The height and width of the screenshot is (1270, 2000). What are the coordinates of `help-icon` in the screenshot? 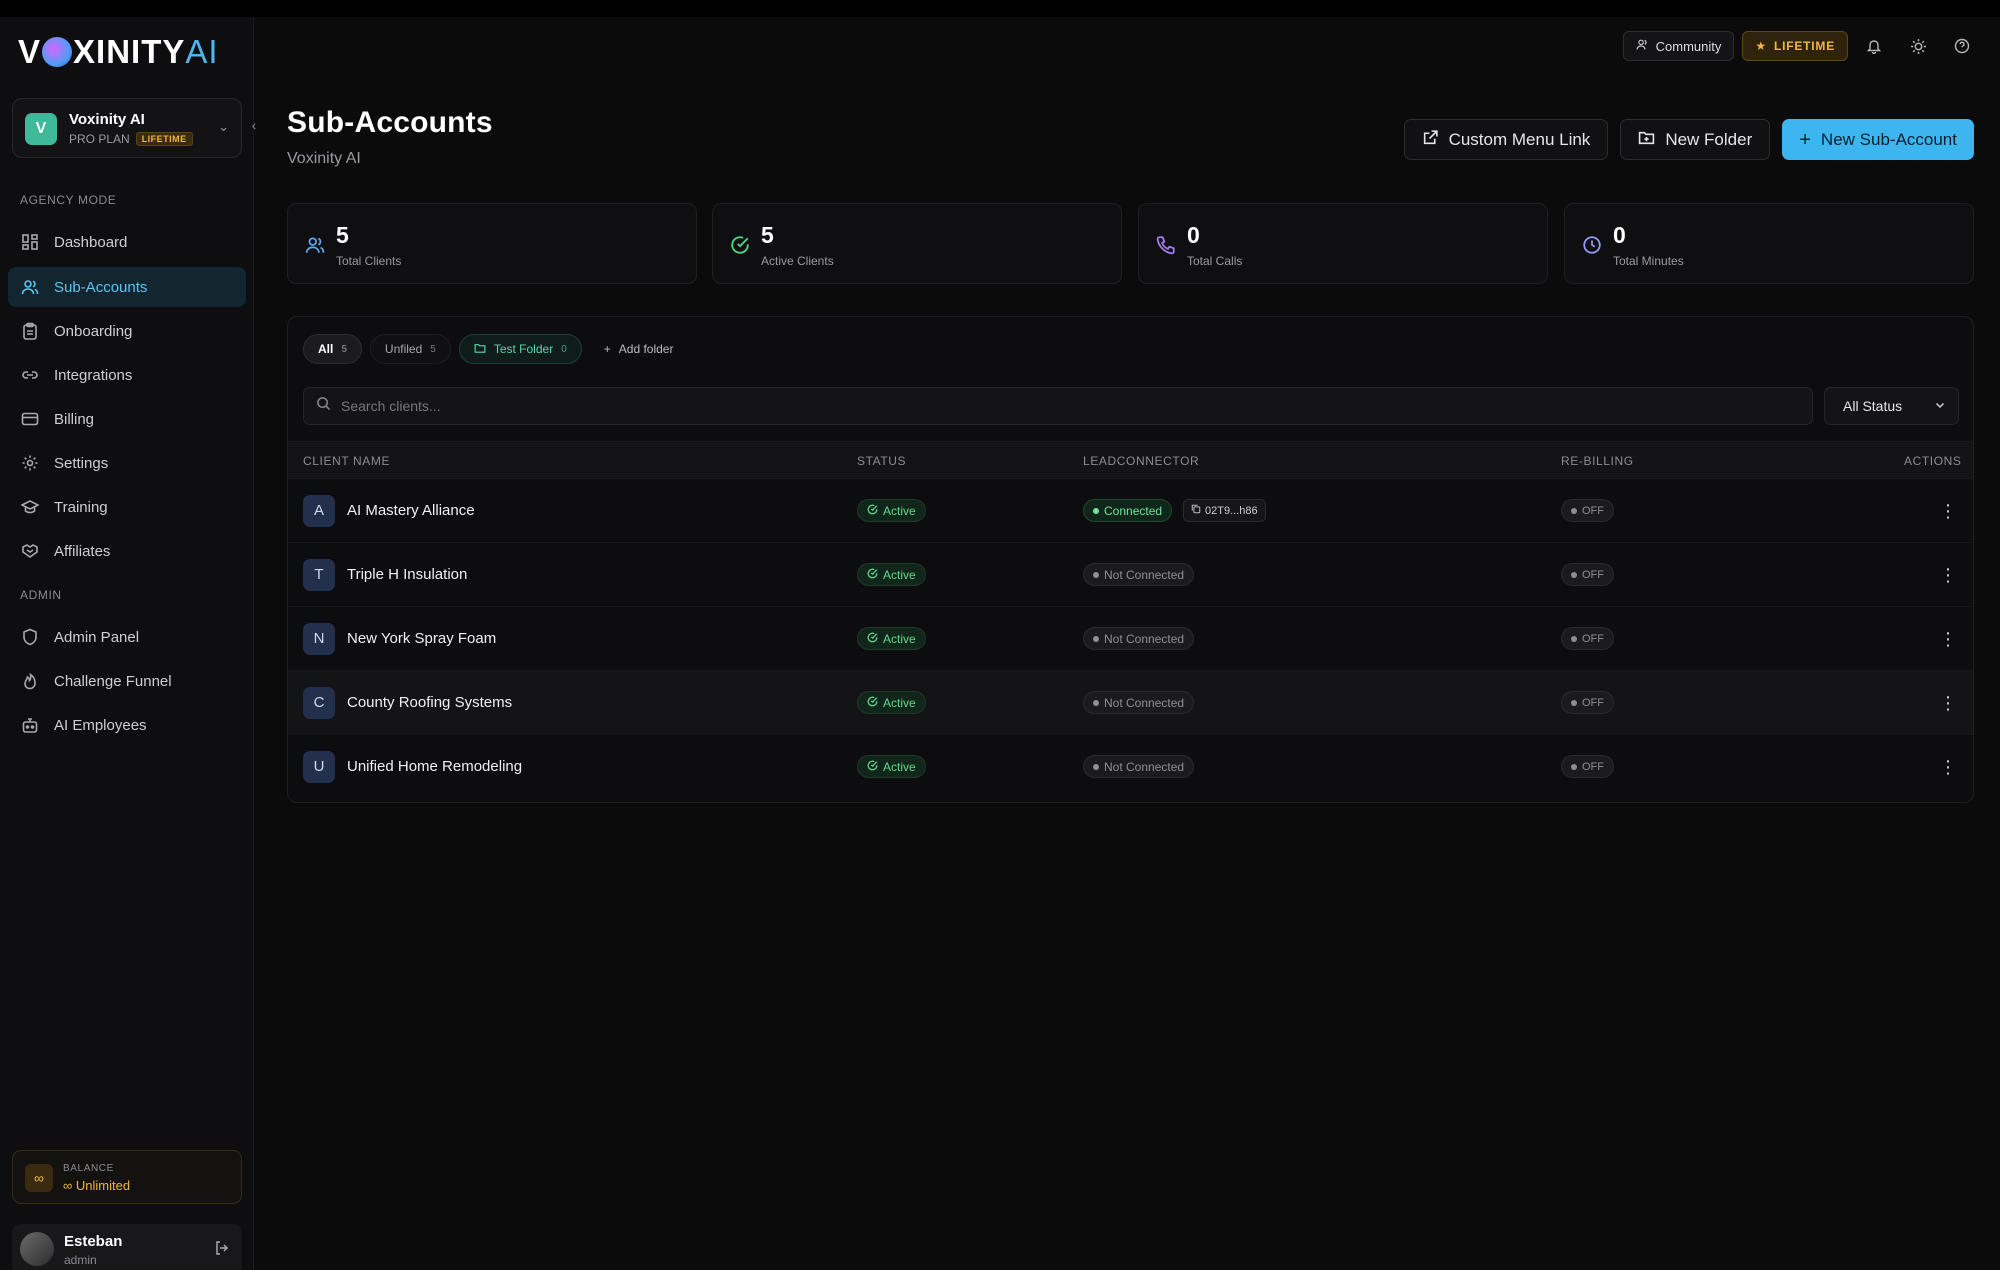 It's located at (1962, 46).